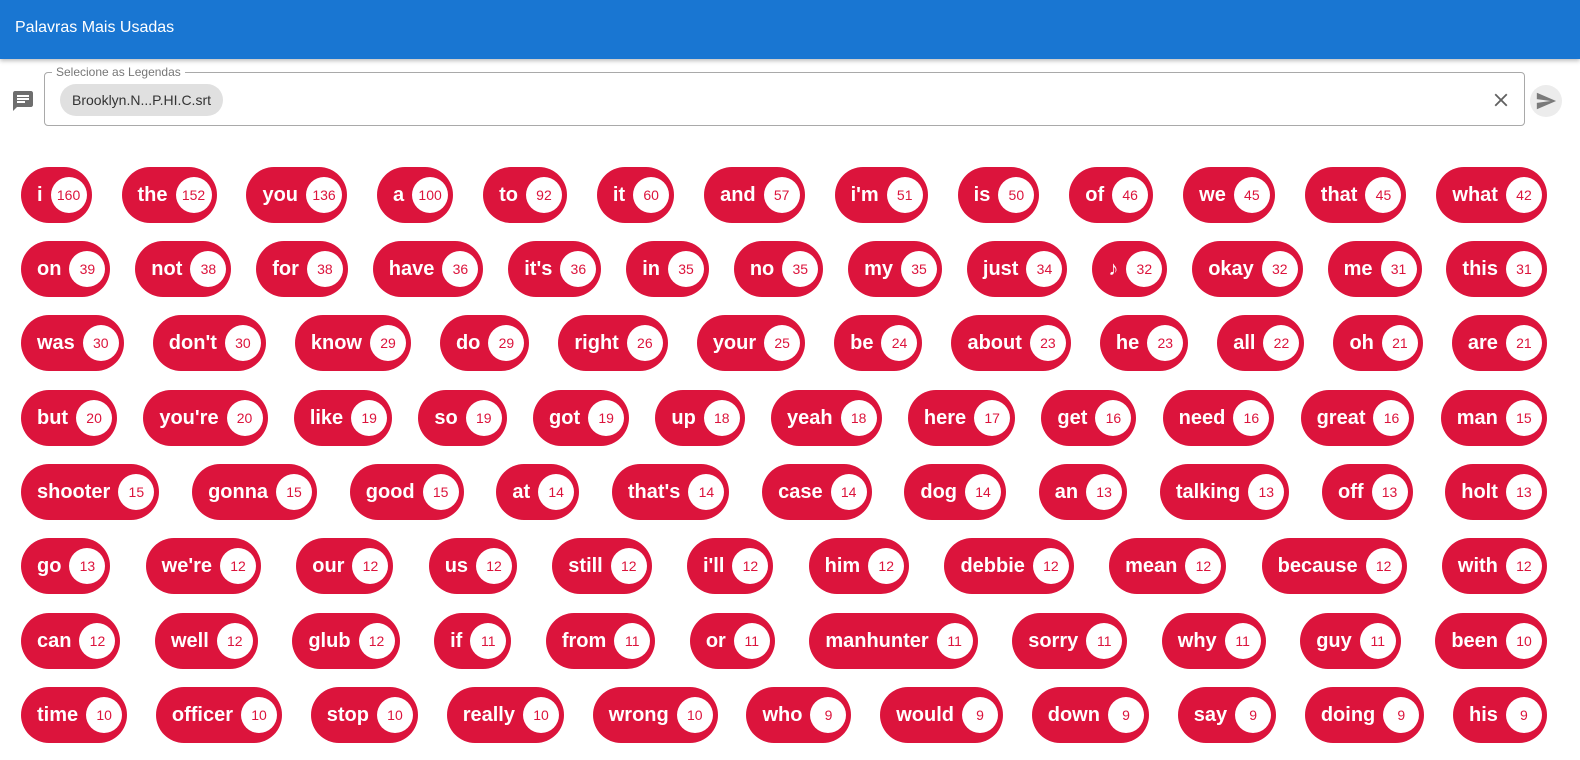 The height and width of the screenshot is (760, 1580). Describe the element at coordinates (893, 641) in the screenshot. I see `word-chip: manhunter 11` at that location.